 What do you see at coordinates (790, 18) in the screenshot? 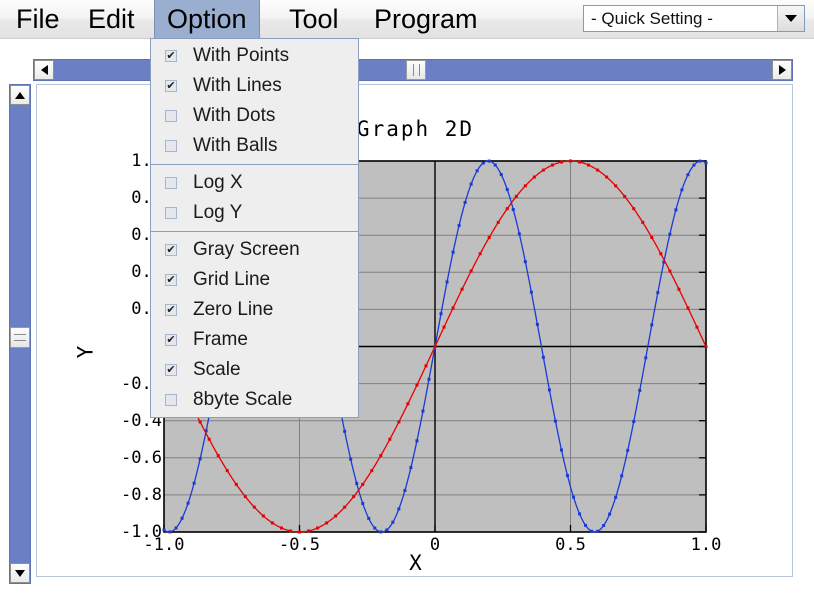
I see `chevron-down-icon` at bounding box center [790, 18].